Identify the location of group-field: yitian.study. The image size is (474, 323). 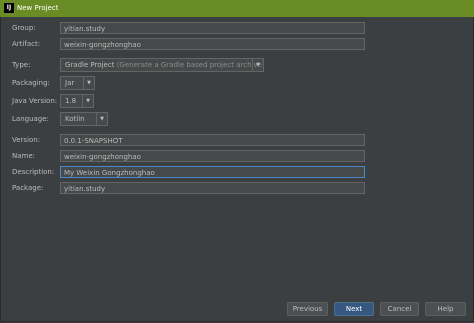
(212, 28).